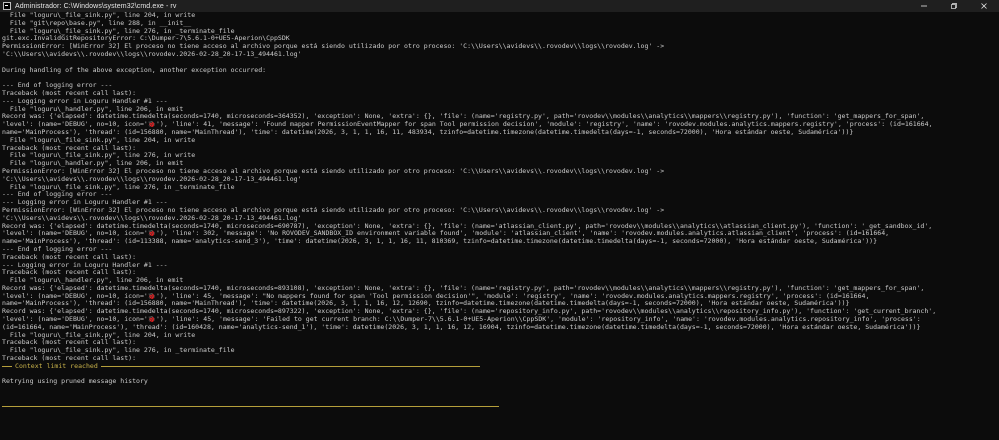 This screenshot has height=440, width=999. I want to click on restore-icon, so click(954, 6).